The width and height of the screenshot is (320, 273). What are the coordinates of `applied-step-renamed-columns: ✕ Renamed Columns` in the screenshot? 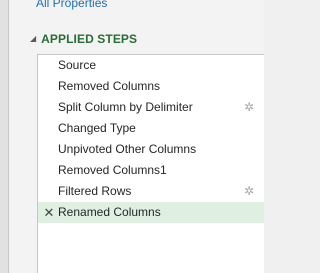 It's located at (151, 212).